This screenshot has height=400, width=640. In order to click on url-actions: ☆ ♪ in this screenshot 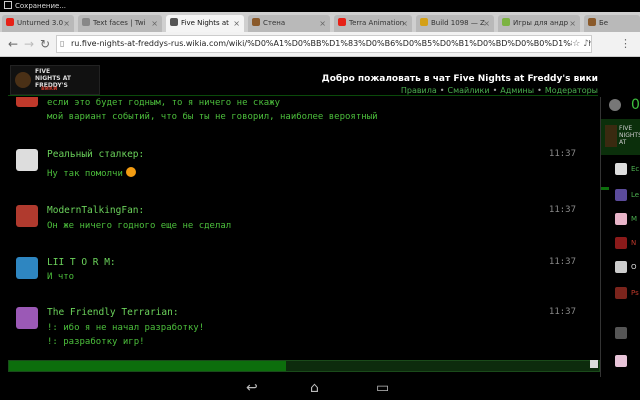, I will do `click(580, 44)`.